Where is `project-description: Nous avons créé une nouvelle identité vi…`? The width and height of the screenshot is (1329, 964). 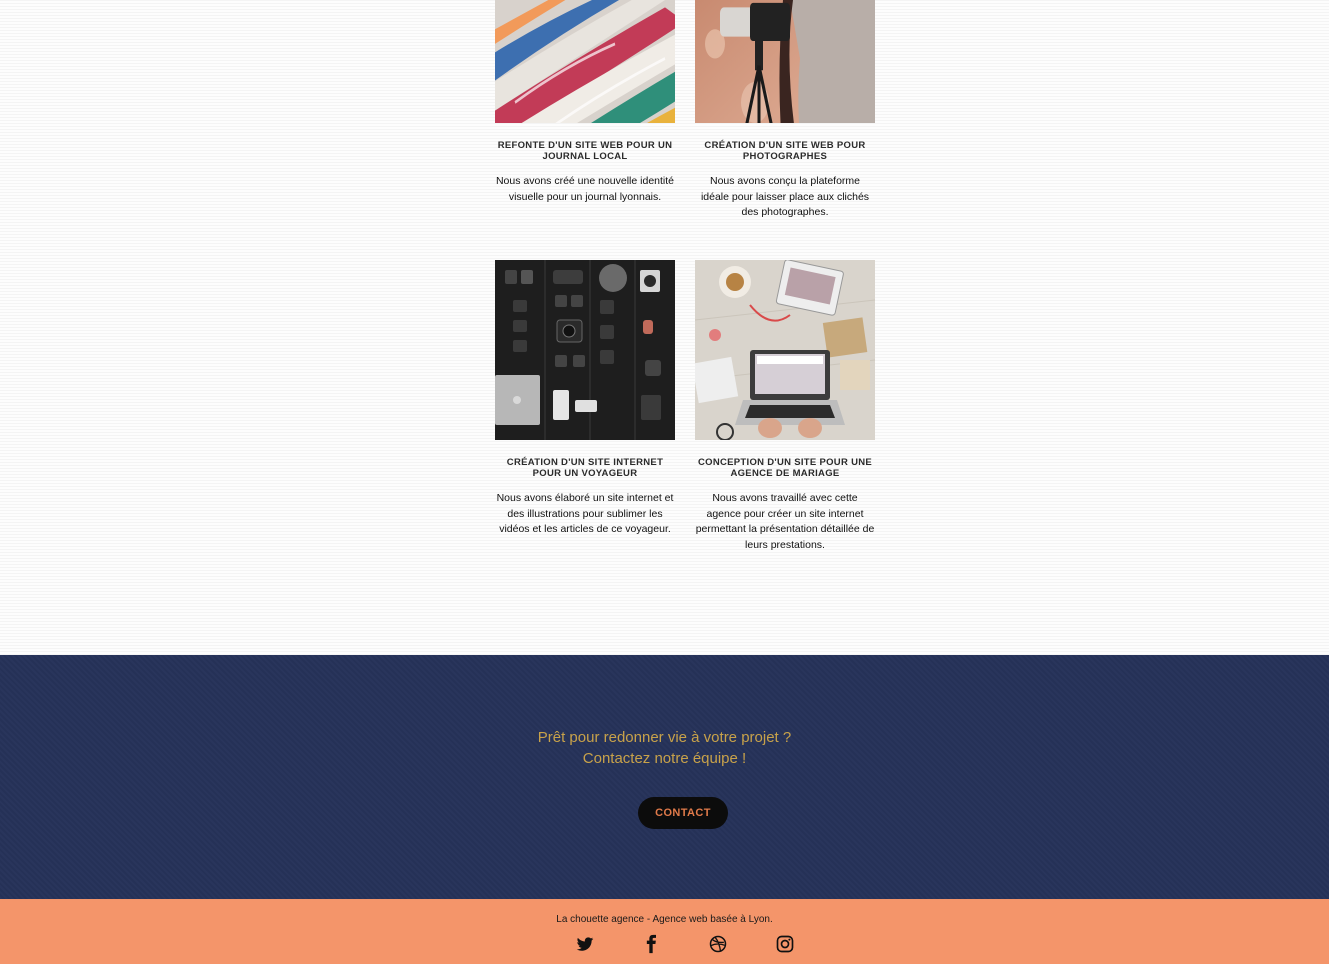
project-description: Nous avons créé une nouvelle identité vi… is located at coordinates (585, 189).